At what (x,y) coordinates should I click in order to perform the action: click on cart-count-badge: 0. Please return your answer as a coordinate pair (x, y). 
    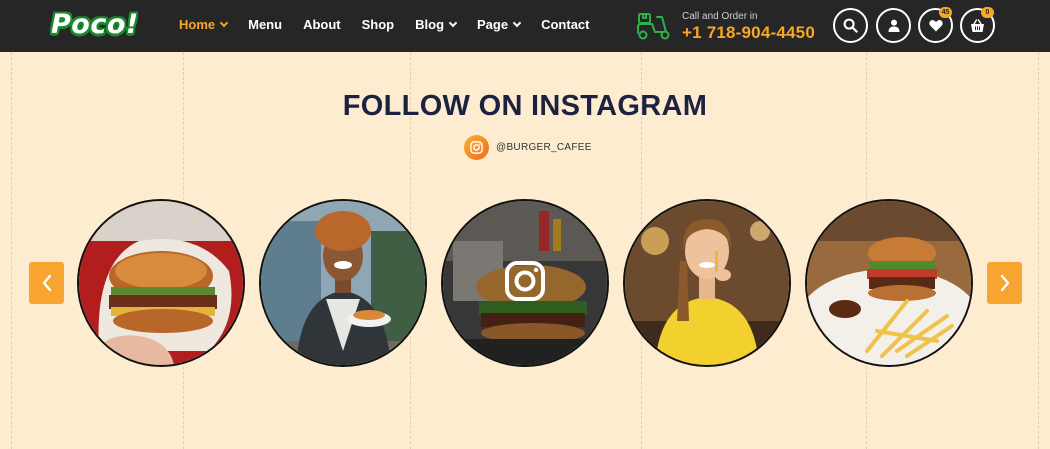
    Looking at the image, I should click on (987, 12).